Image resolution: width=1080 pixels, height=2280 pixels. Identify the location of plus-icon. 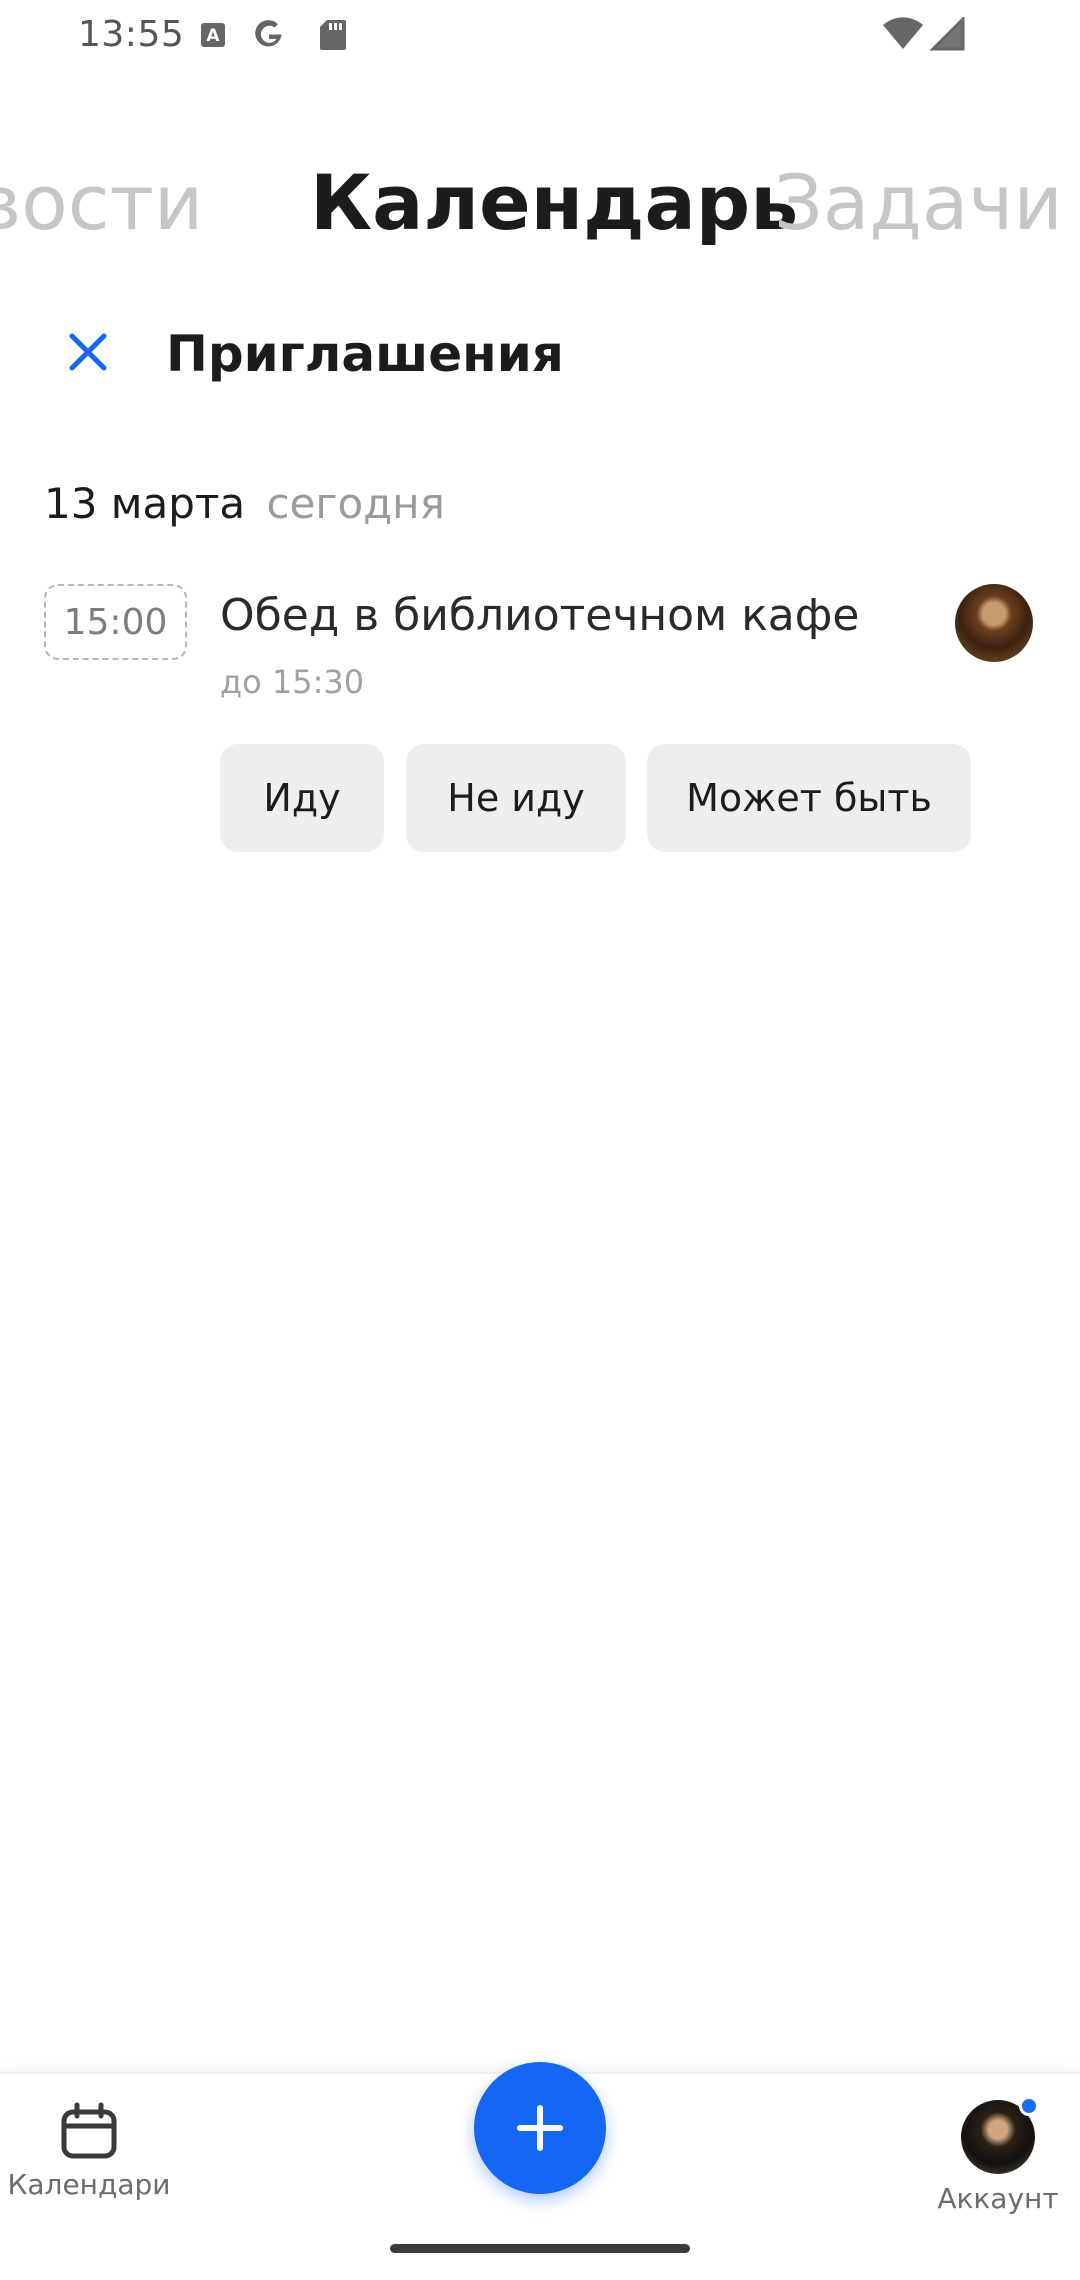
(540, 2128).